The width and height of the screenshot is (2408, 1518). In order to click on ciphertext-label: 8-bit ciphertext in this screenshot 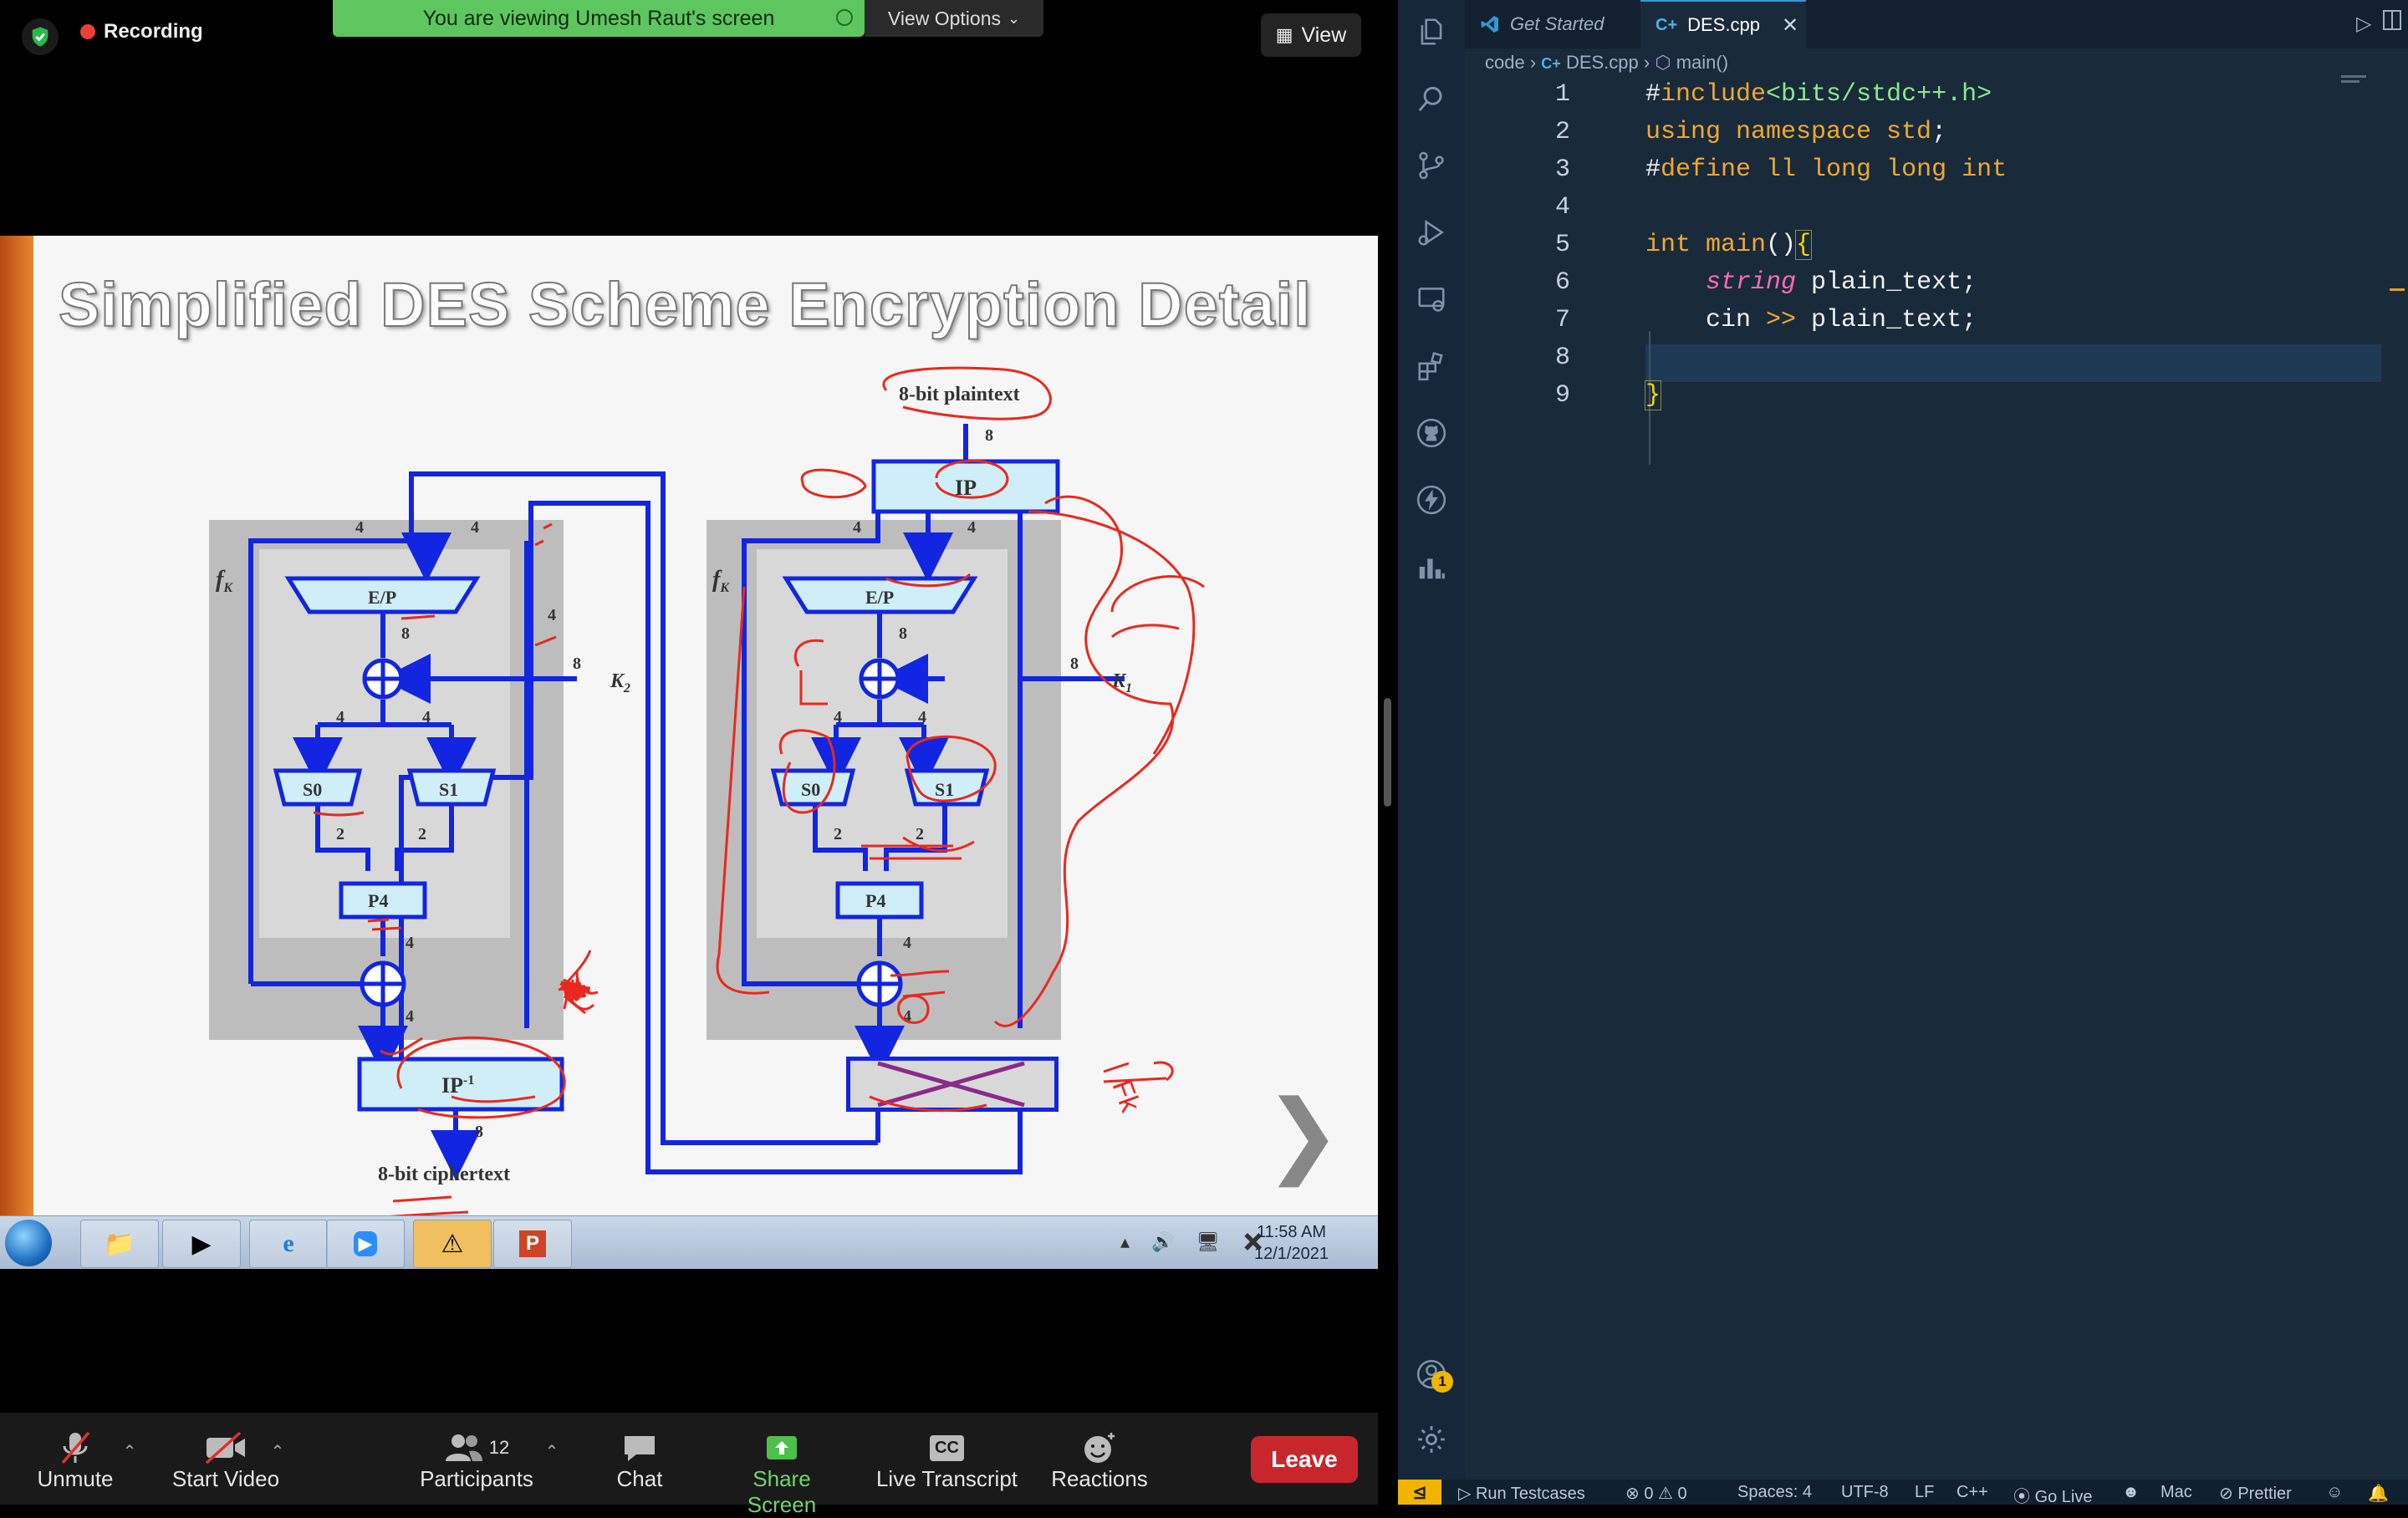, I will do `click(444, 1174)`.